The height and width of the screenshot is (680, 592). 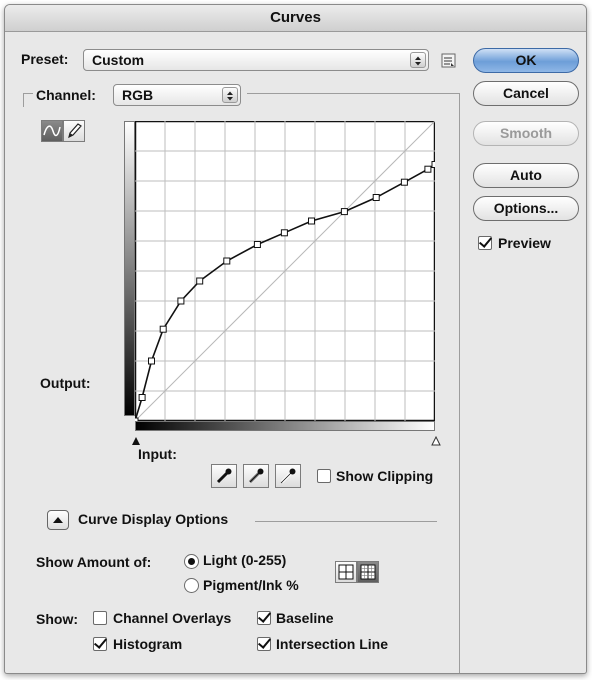 What do you see at coordinates (118, 60) in the screenshot?
I see `preset-value: Custom` at bounding box center [118, 60].